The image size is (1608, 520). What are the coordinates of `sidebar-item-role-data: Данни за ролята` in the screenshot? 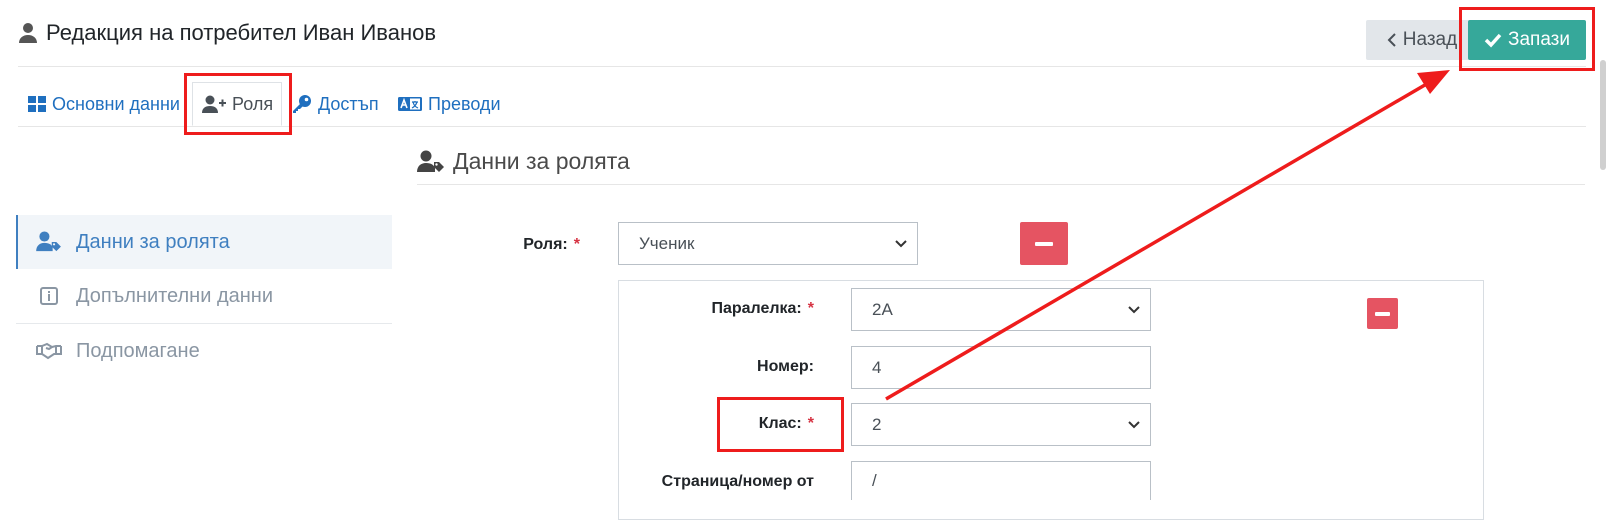 It's located at (204, 242).